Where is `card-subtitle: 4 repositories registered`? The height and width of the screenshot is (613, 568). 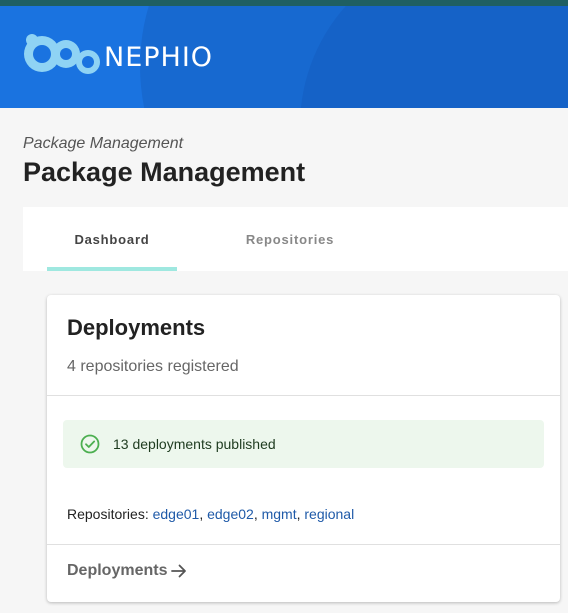
card-subtitle: 4 repositories registered is located at coordinates (153, 366).